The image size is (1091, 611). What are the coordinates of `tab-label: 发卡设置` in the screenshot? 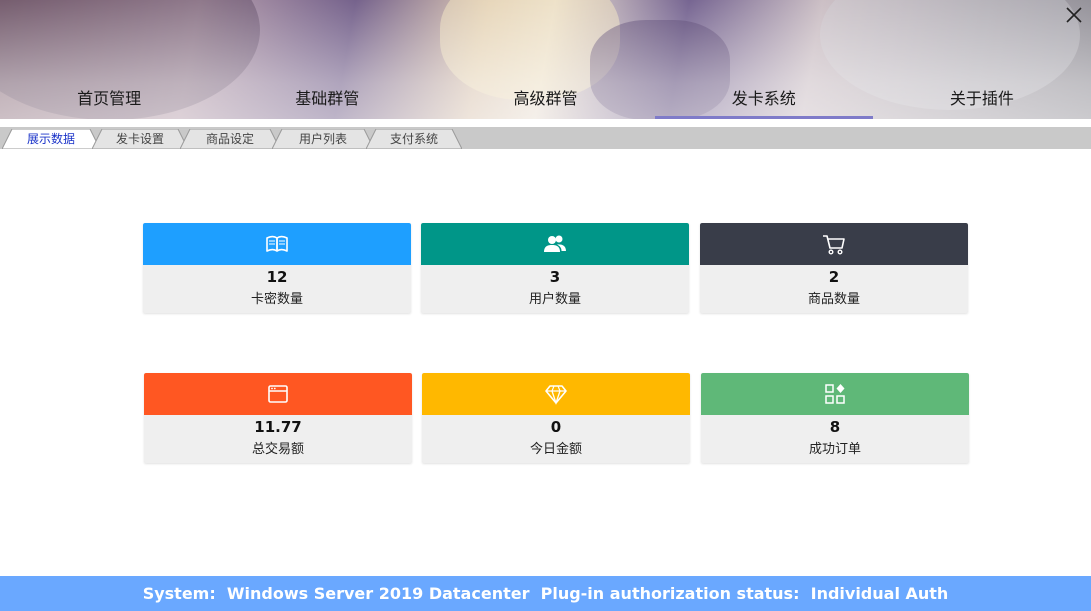 It's located at (139, 139).